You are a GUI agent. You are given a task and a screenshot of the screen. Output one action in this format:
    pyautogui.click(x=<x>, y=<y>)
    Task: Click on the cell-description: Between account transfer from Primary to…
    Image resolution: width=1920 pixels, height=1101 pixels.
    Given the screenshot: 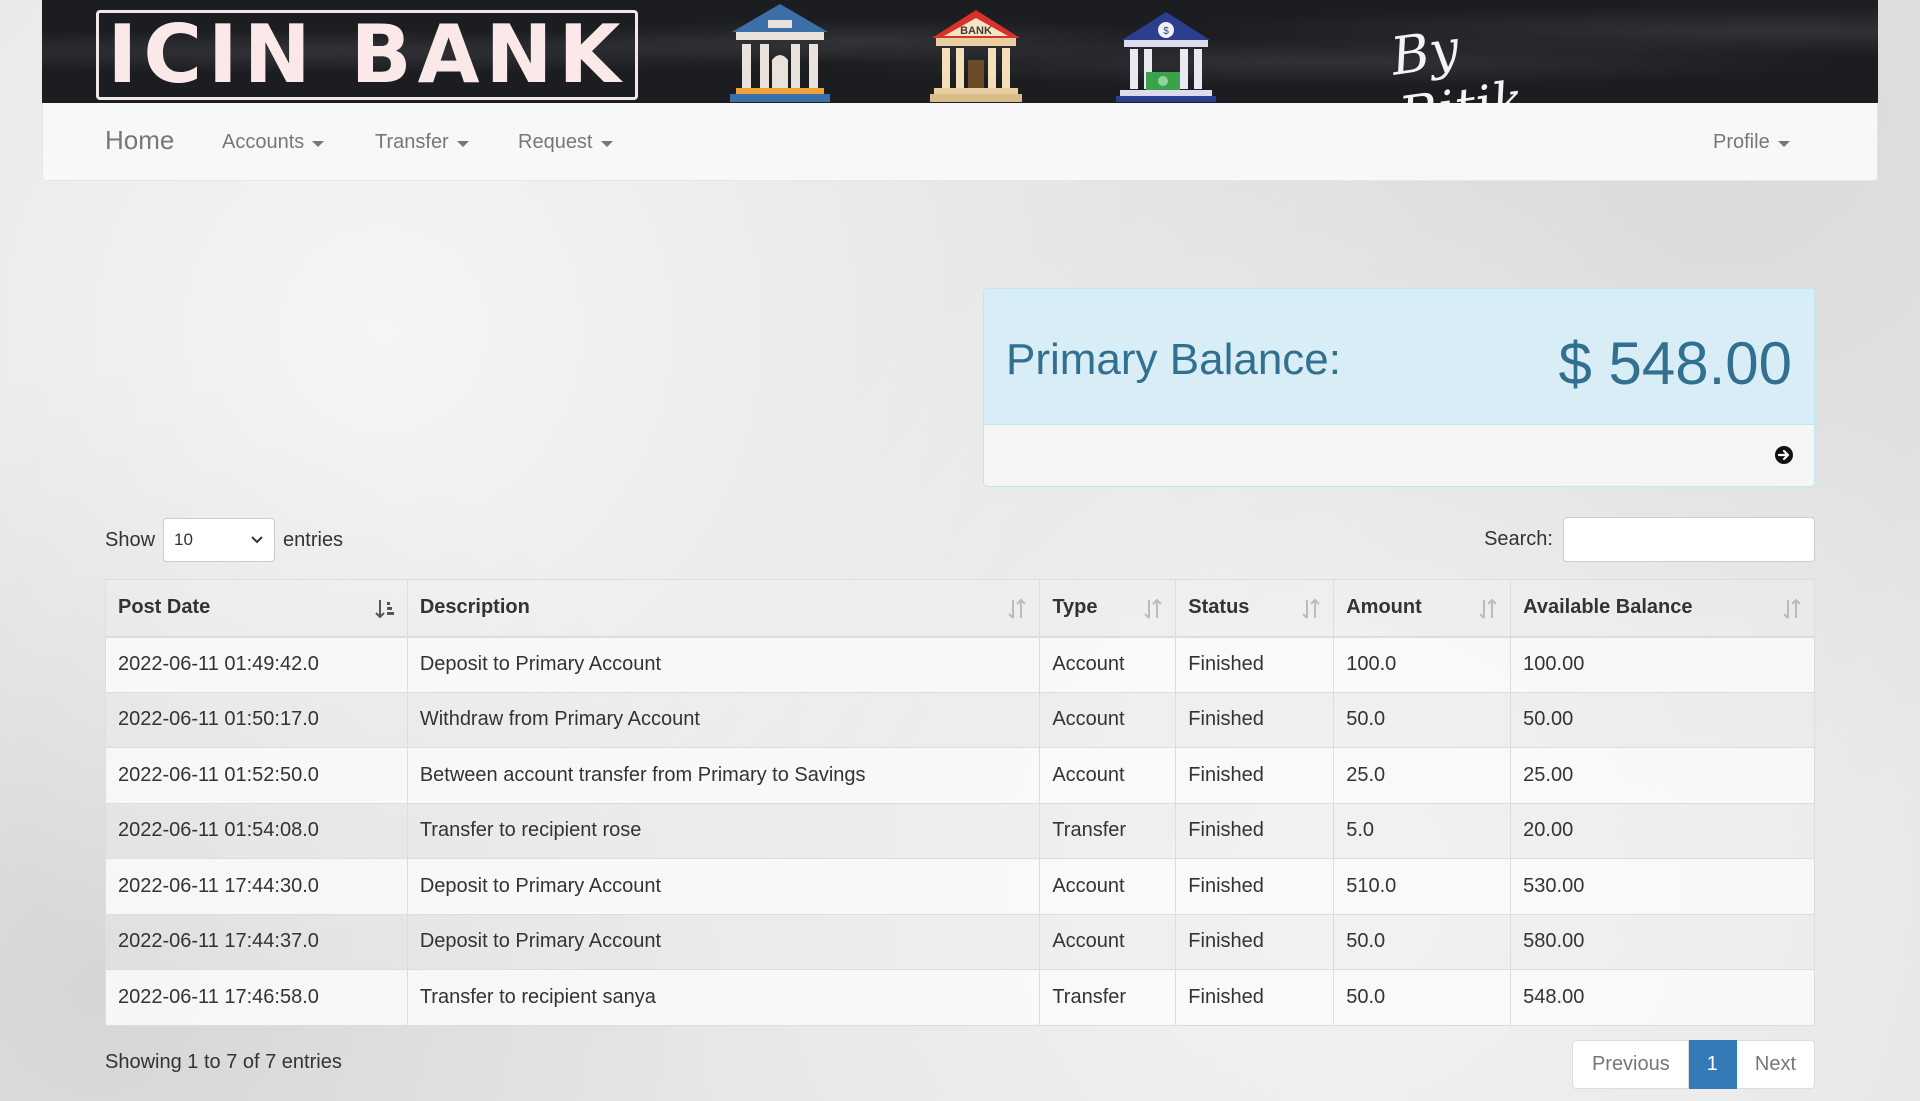 What is the action you would take?
    pyautogui.click(x=723, y=775)
    